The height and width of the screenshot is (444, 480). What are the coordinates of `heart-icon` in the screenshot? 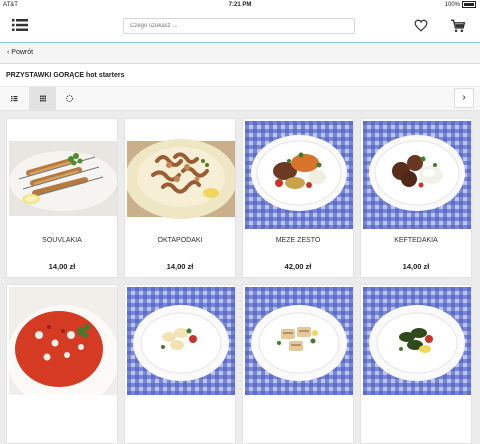 It's located at (421, 26).